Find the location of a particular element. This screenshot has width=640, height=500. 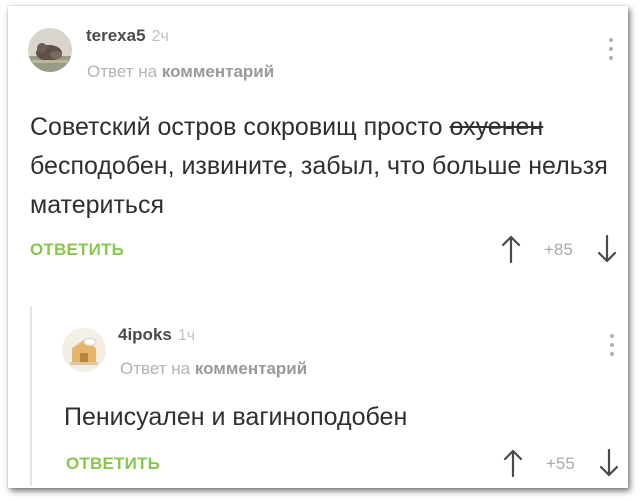

comment-text-struck: охуенен is located at coordinates (496, 127).